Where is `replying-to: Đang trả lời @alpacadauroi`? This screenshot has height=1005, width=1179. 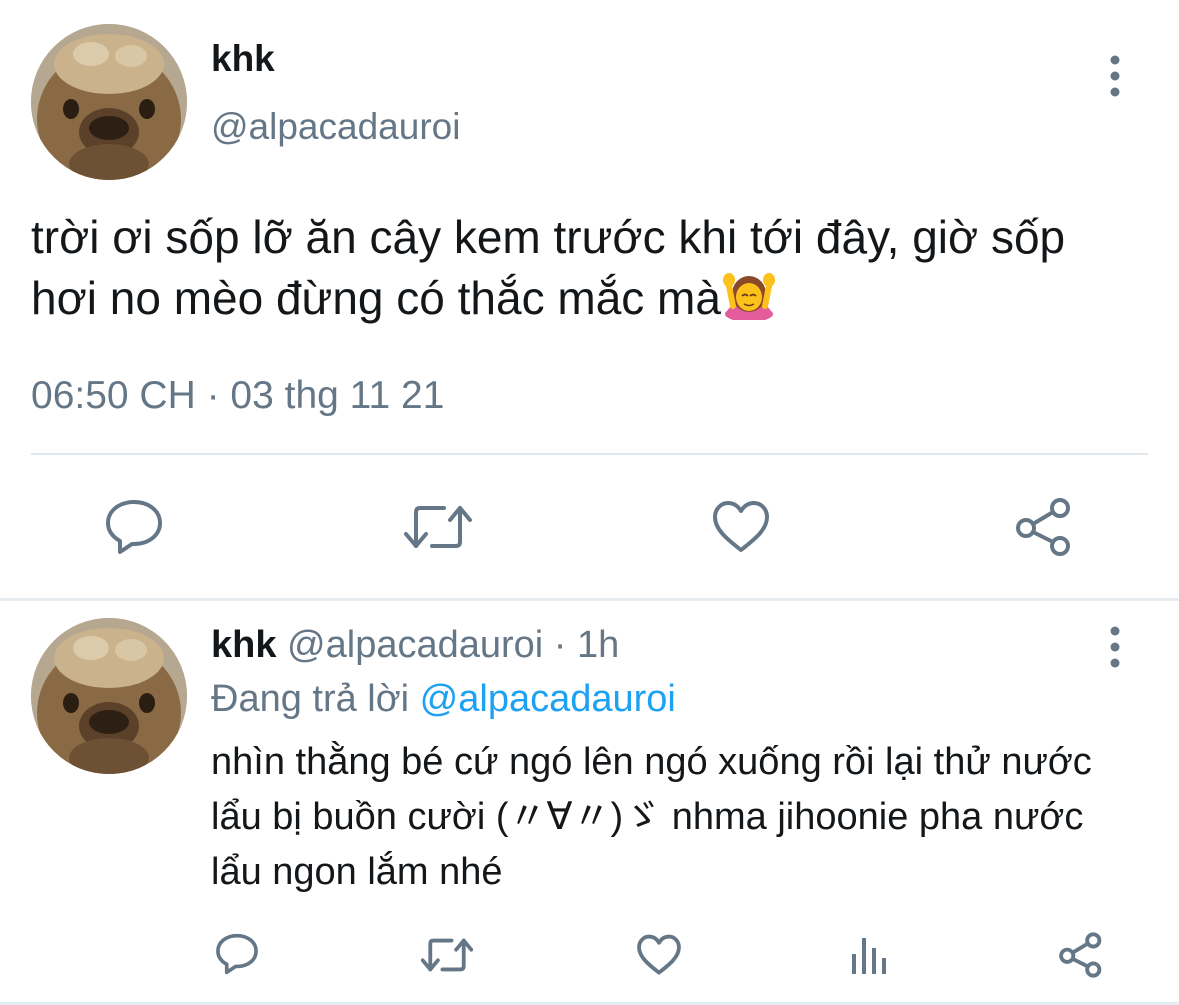
replying-to: Đang trả lời @alpacadauroi is located at coordinates (443, 699).